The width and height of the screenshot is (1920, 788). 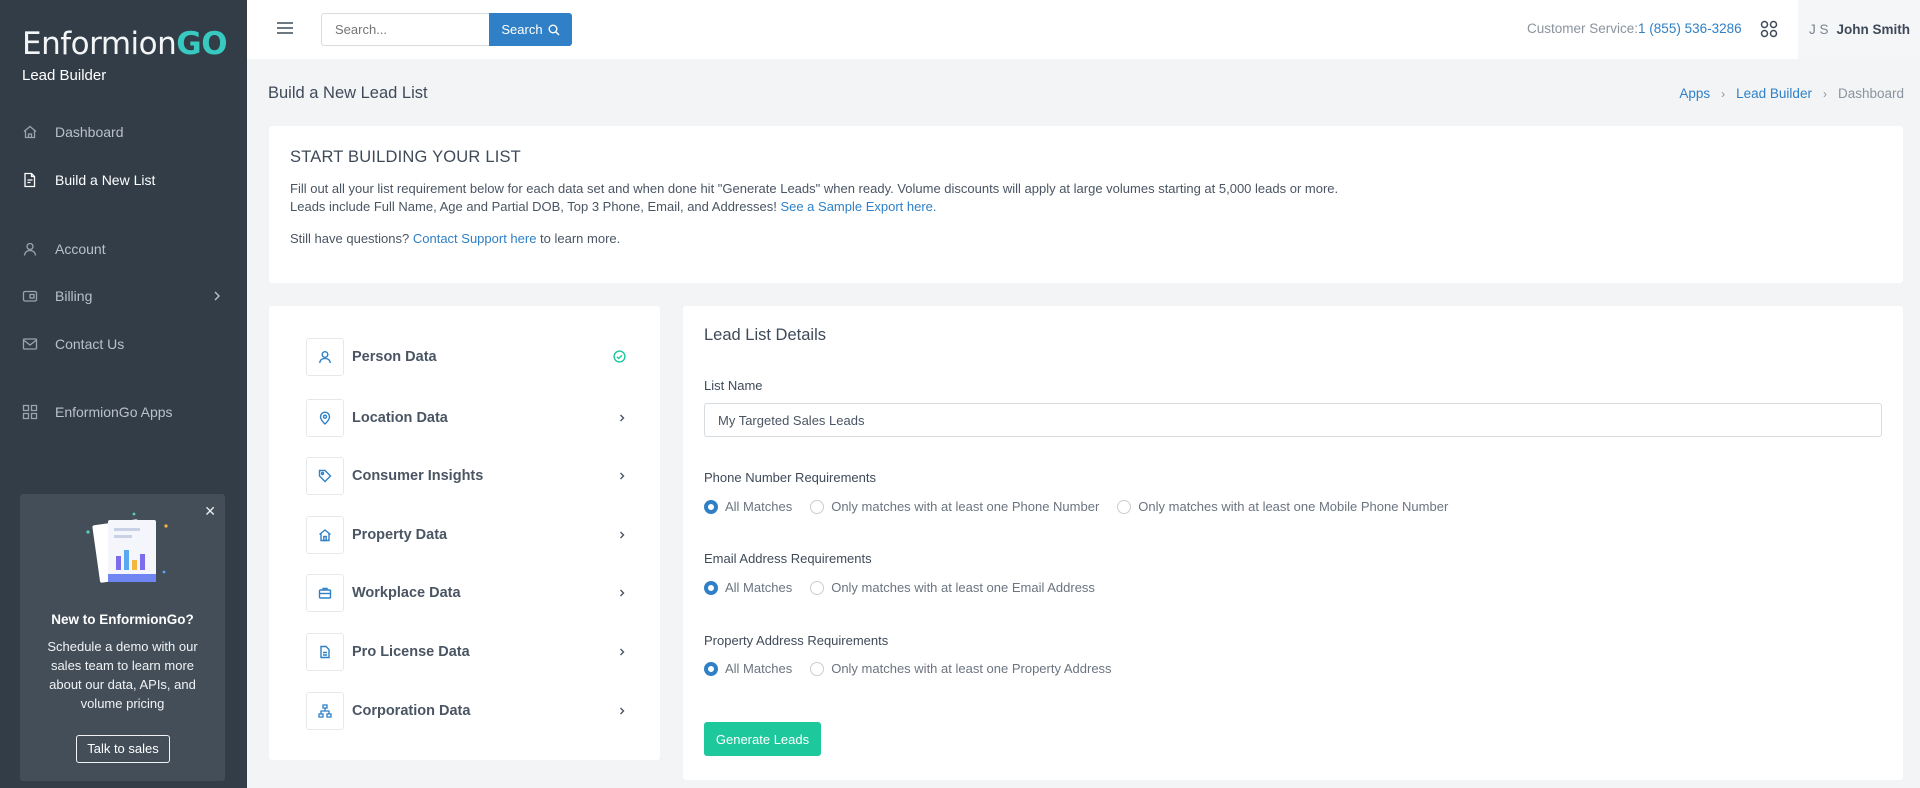 What do you see at coordinates (554, 29) in the screenshot?
I see `search-icon` at bounding box center [554, 29].